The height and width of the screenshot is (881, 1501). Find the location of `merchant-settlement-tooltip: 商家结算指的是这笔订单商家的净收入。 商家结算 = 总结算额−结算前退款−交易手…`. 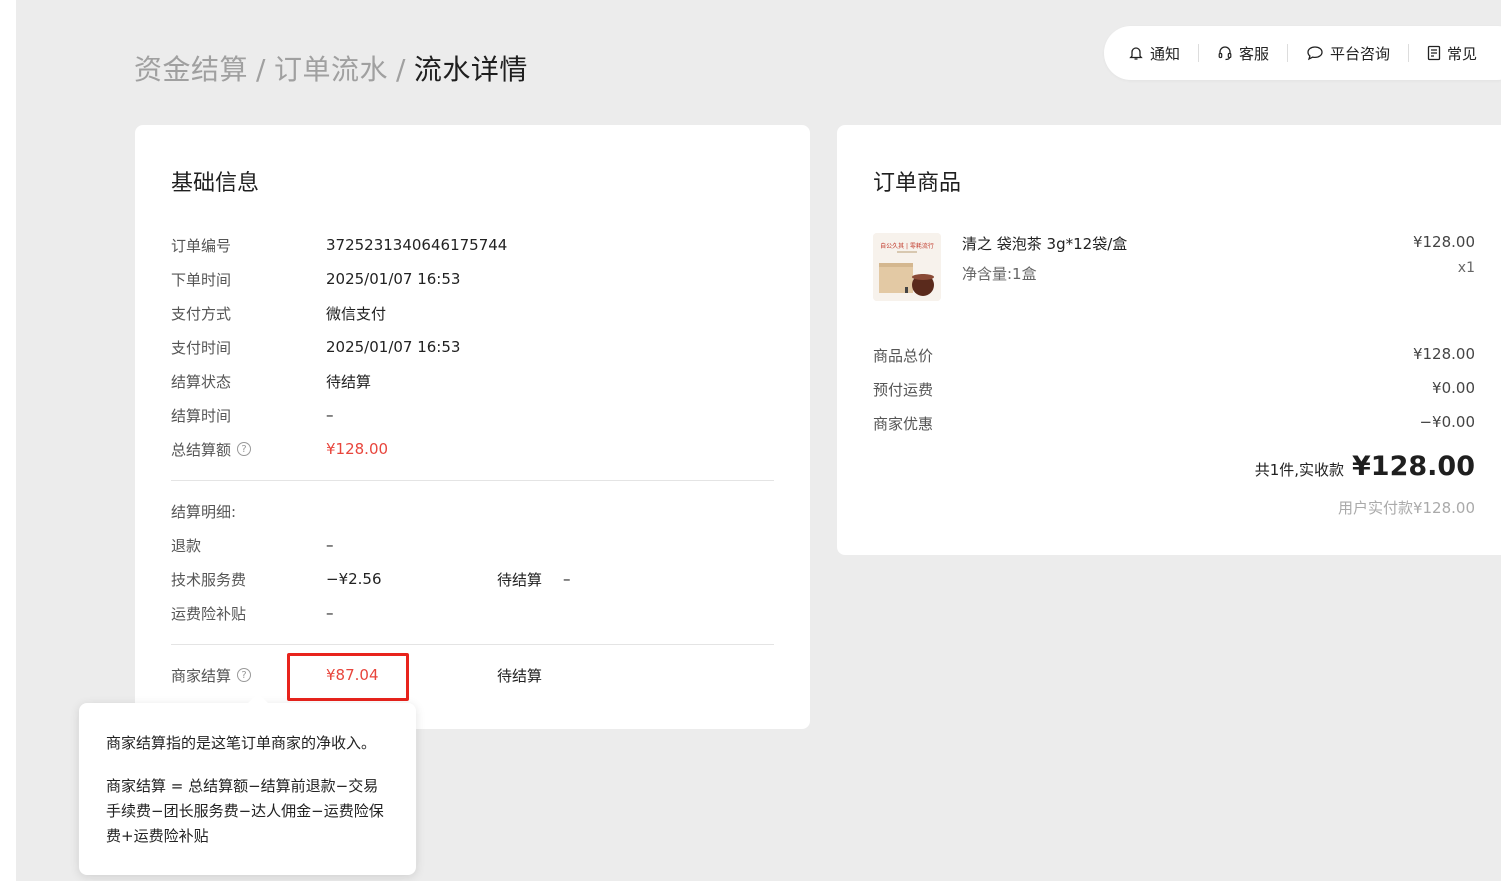

merchant-settlement-tooltip: 商家结算指的是这笔订单商家的净收入。 商家结算 = 总结算额−结算前退款−交易手… is located at coordinates (247, 789).